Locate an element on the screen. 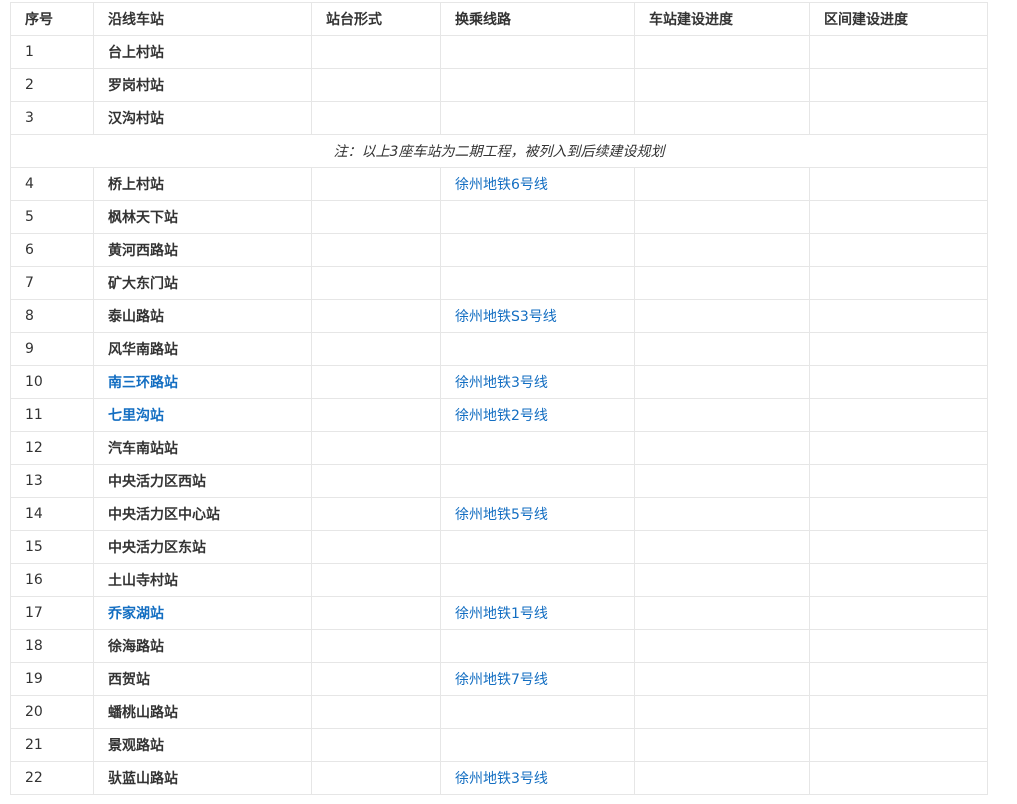 The width and height of the screenshot is (1017, 804). table-row: 3 汉沟村站 is located at coordinates (499, 118).